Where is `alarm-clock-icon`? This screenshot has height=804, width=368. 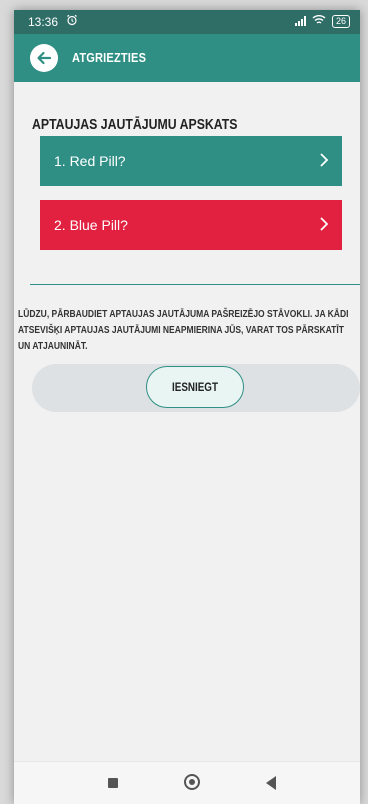
alarm-clock-icon is located at coordinates (72, 21).